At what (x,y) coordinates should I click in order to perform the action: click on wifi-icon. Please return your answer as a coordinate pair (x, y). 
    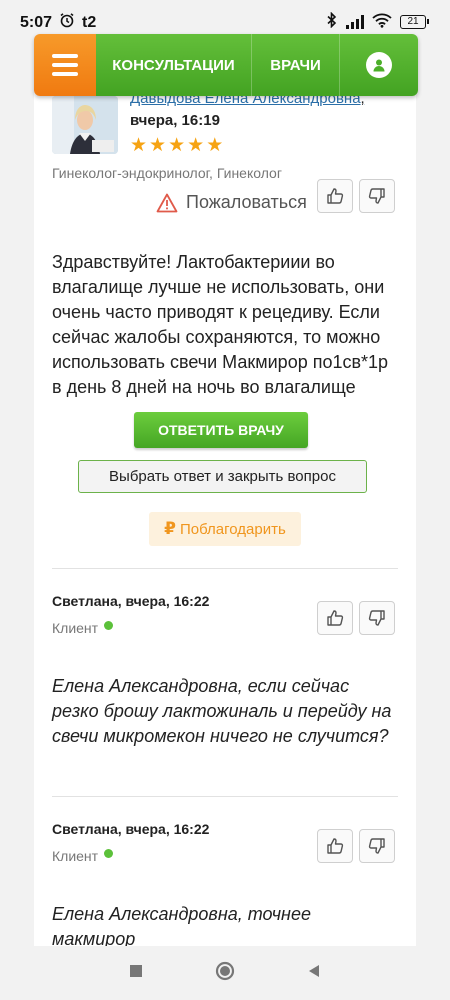
    Looking at the image, I should click on (382, 22).